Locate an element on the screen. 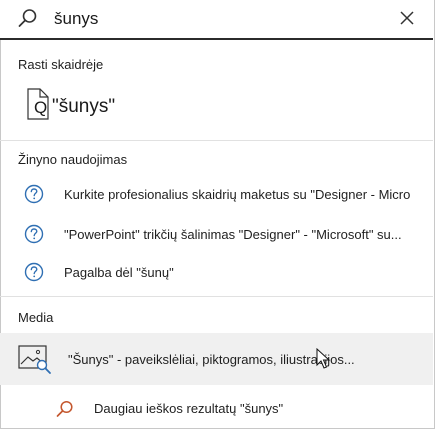  help-item: Pagalba dėl "šunų" is located at coordinates (216, 273).